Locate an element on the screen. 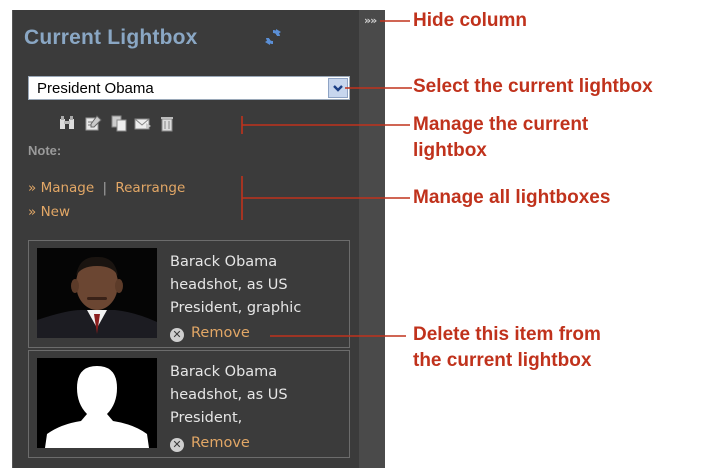 The height and width of the screenshot is (468, 716). annotation-select-lightbox: Select the current lightbox is located at coordinates (533, 86).